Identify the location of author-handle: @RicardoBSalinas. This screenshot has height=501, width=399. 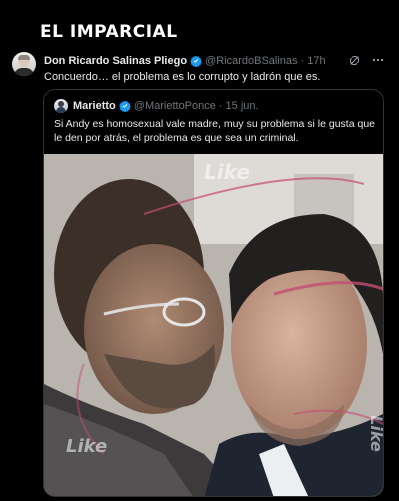
(251, 61).